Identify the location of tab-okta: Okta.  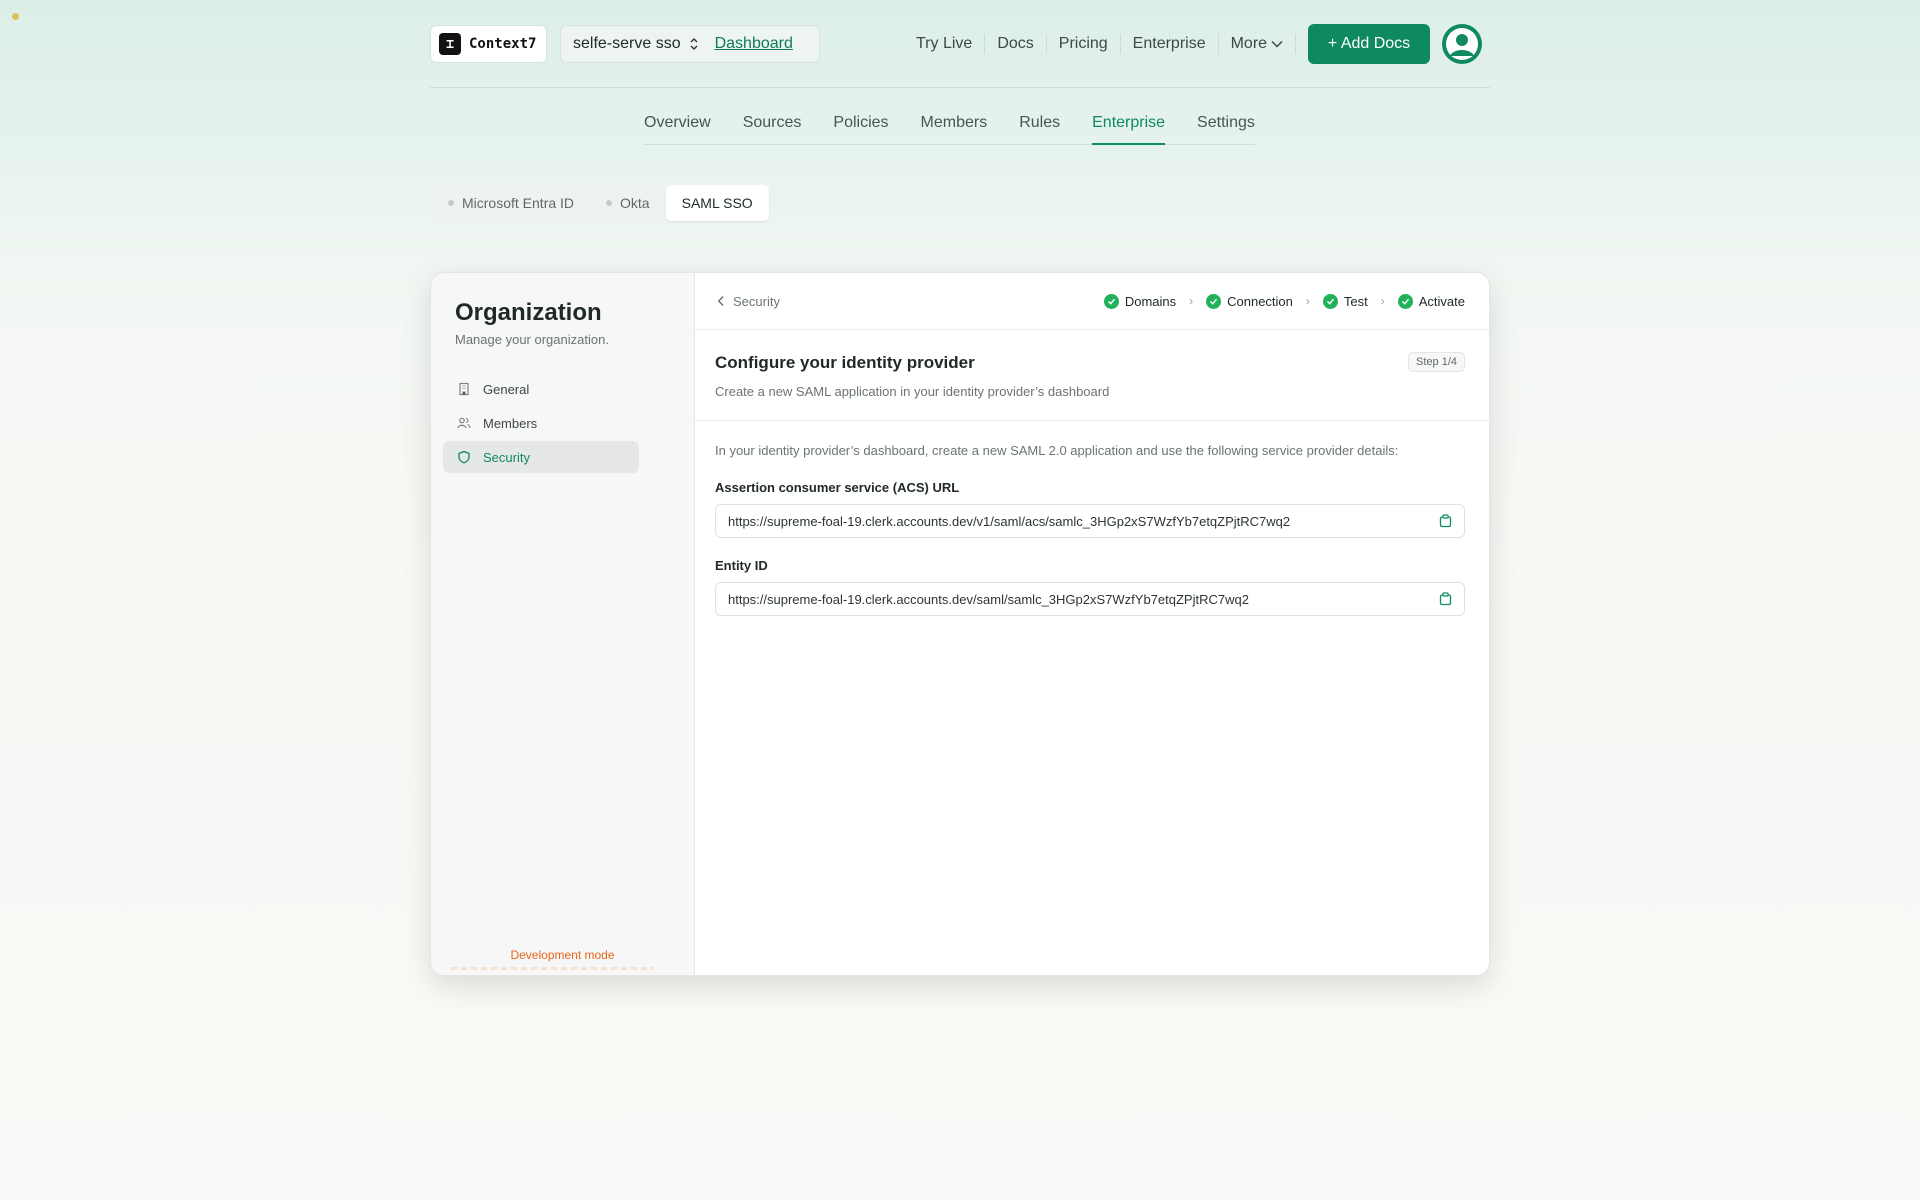
(628, 203).